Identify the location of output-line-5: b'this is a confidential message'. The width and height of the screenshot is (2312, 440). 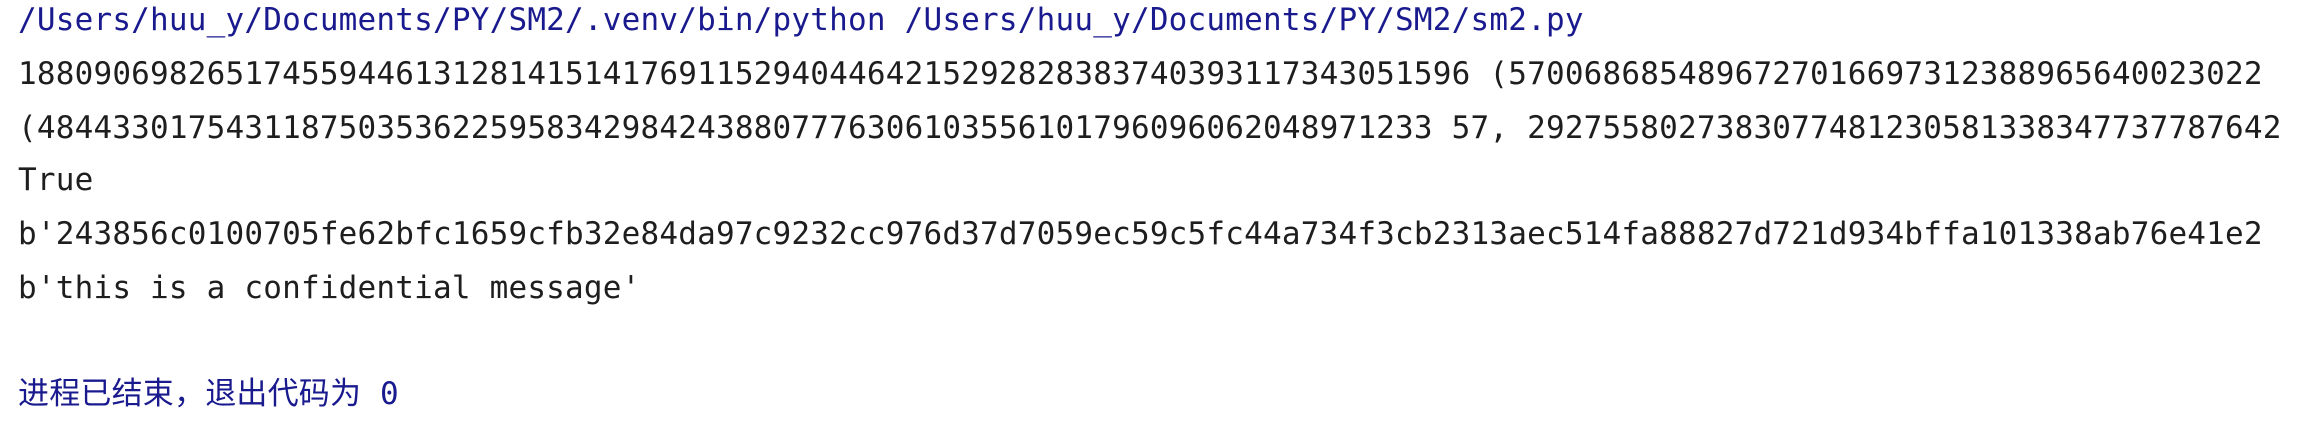
(329, 288).